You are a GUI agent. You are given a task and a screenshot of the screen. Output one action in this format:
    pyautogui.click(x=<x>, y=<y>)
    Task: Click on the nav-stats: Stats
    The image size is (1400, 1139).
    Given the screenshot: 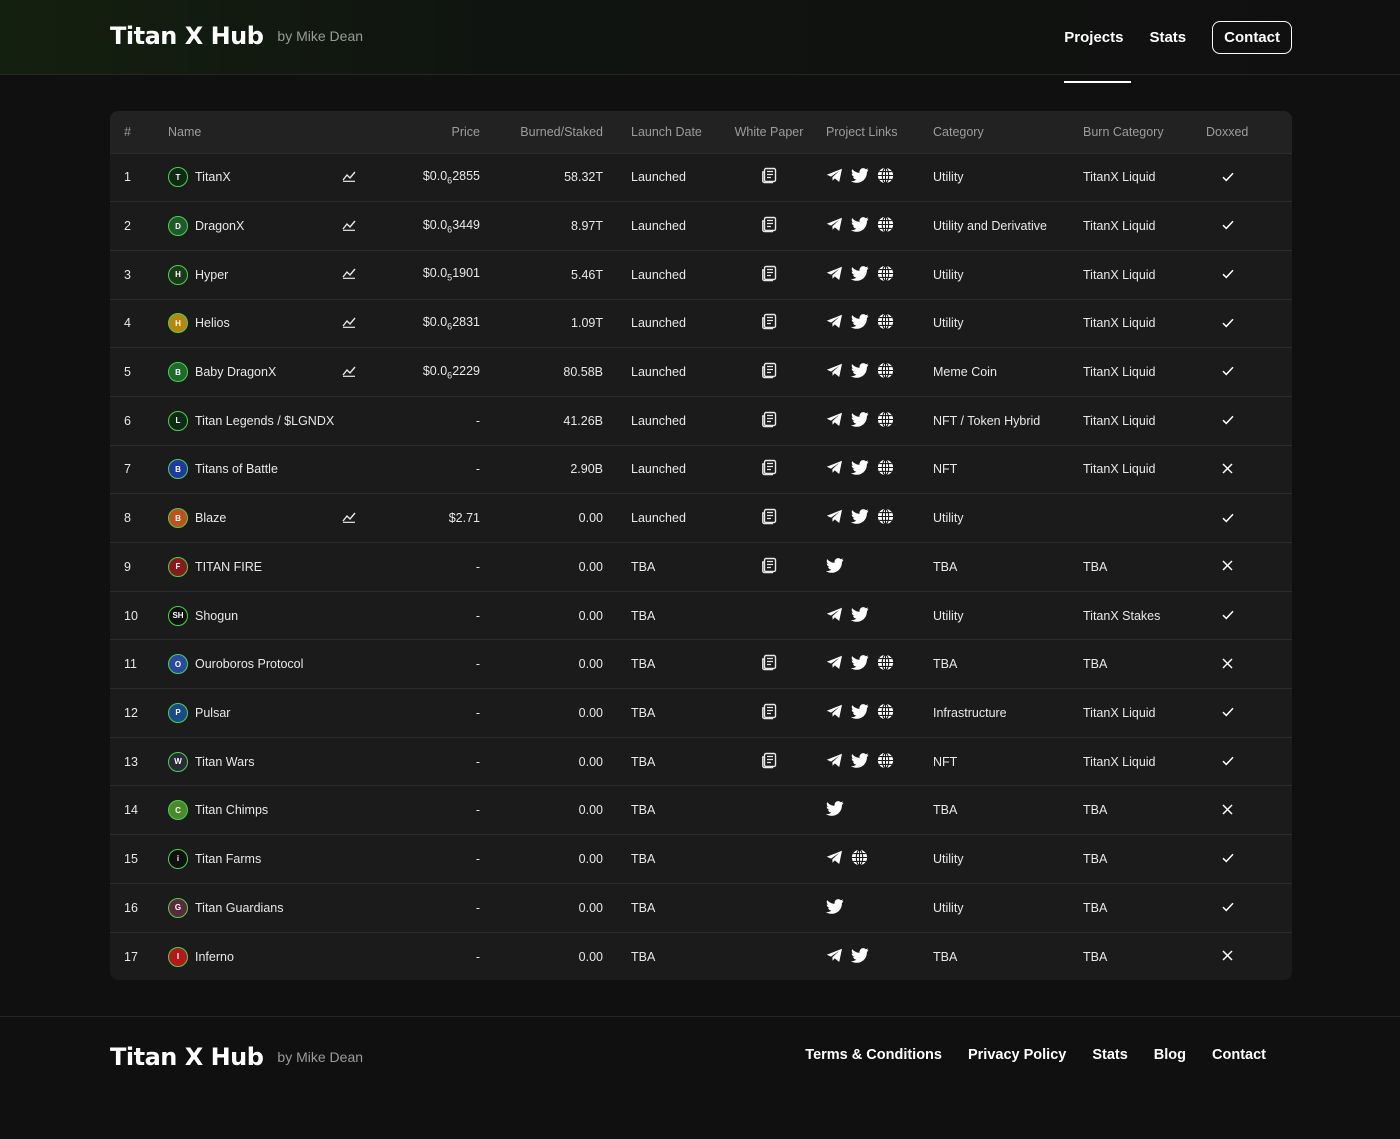 What is the action you would take?
    pyautogui.click(x=1167, y=37)
    